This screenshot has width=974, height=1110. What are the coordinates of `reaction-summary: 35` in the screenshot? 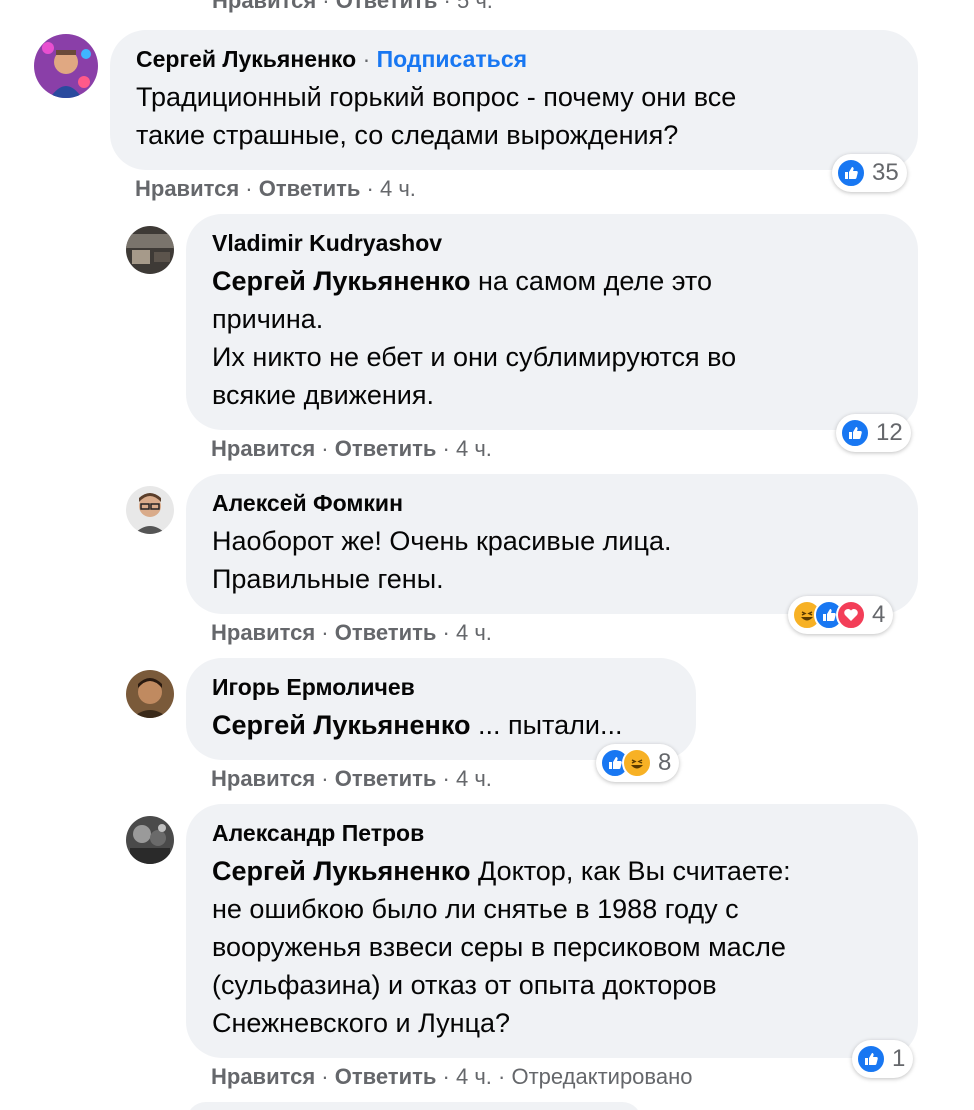 It's located at (869, 173).